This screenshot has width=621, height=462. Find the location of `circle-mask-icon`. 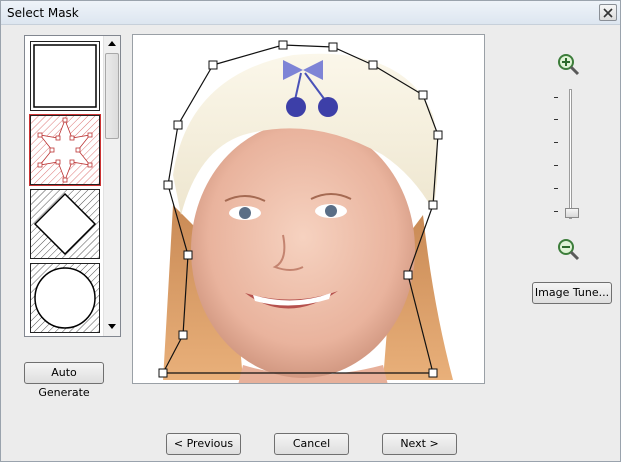

circle-mask-icon is located at coordinates (65, 298).